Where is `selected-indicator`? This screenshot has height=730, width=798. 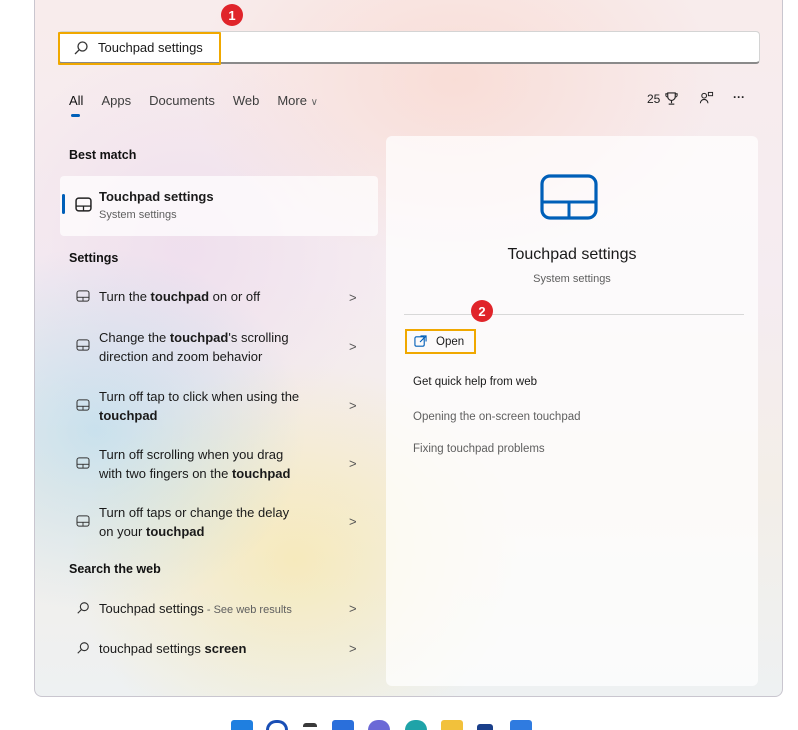 selected-indicator is located at coordinates (63, 204).